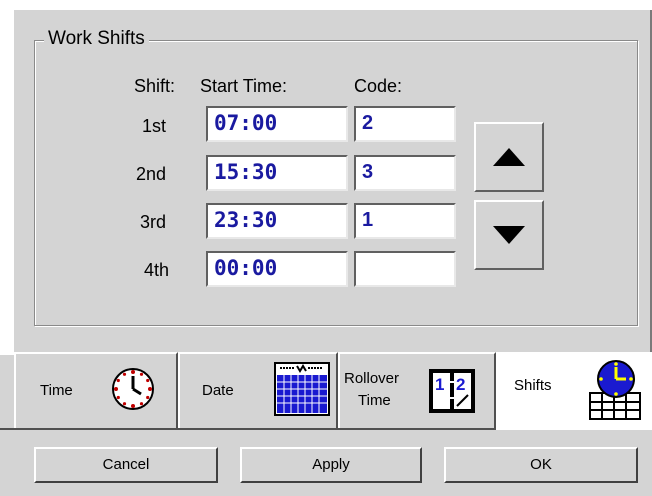  What do you see at coordinates (372, 378) in the screenshot?
I see `tab-rollover-label-line1: Rollover` at bounding box center [372, 378].